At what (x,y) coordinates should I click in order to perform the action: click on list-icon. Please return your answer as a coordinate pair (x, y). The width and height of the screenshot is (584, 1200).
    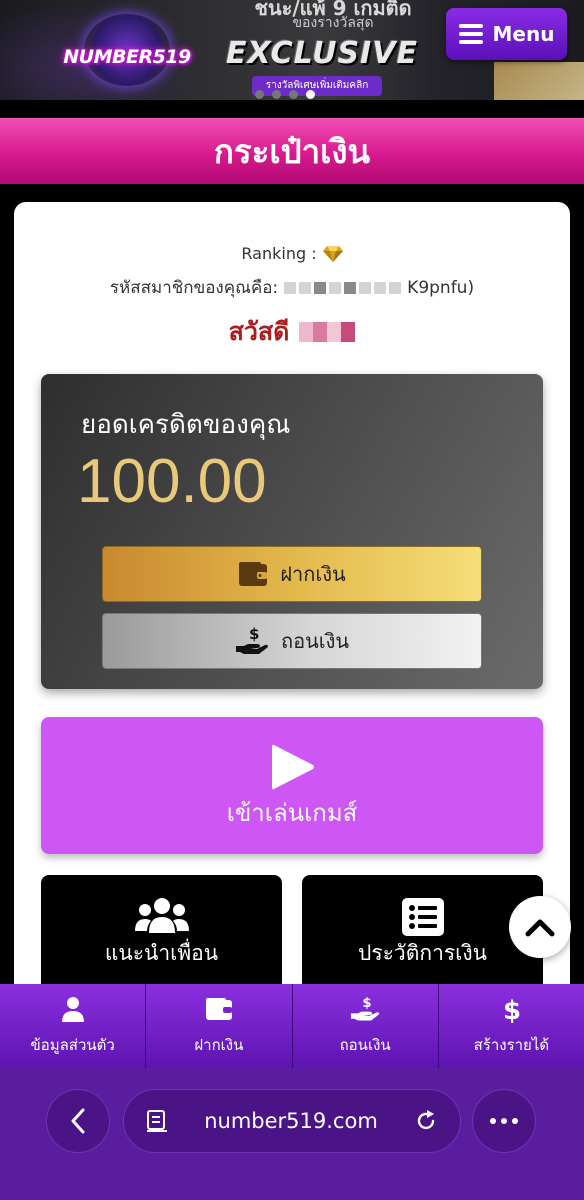
    Looking at the image, I should click on (422, 917).